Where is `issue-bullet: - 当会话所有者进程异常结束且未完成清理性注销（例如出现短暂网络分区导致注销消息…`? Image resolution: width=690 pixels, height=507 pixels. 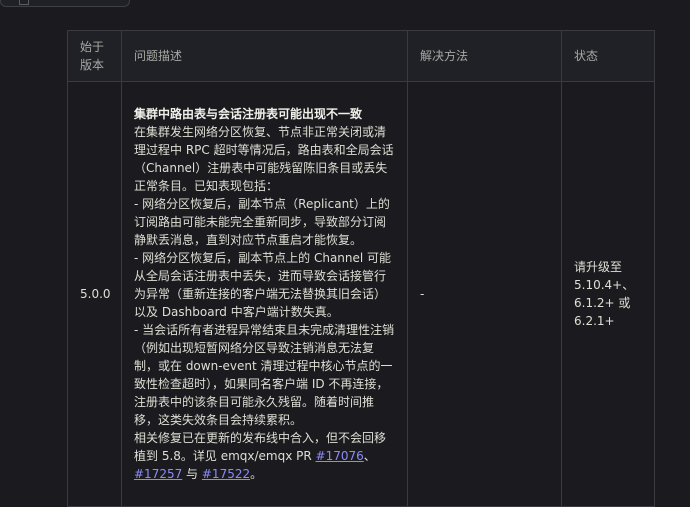 issue-bullet: - 当会话所有者进程异常结束且未完成清理性注销（例如出现短暂网络分区导致注销消息… is located at coordinates (264, 375).